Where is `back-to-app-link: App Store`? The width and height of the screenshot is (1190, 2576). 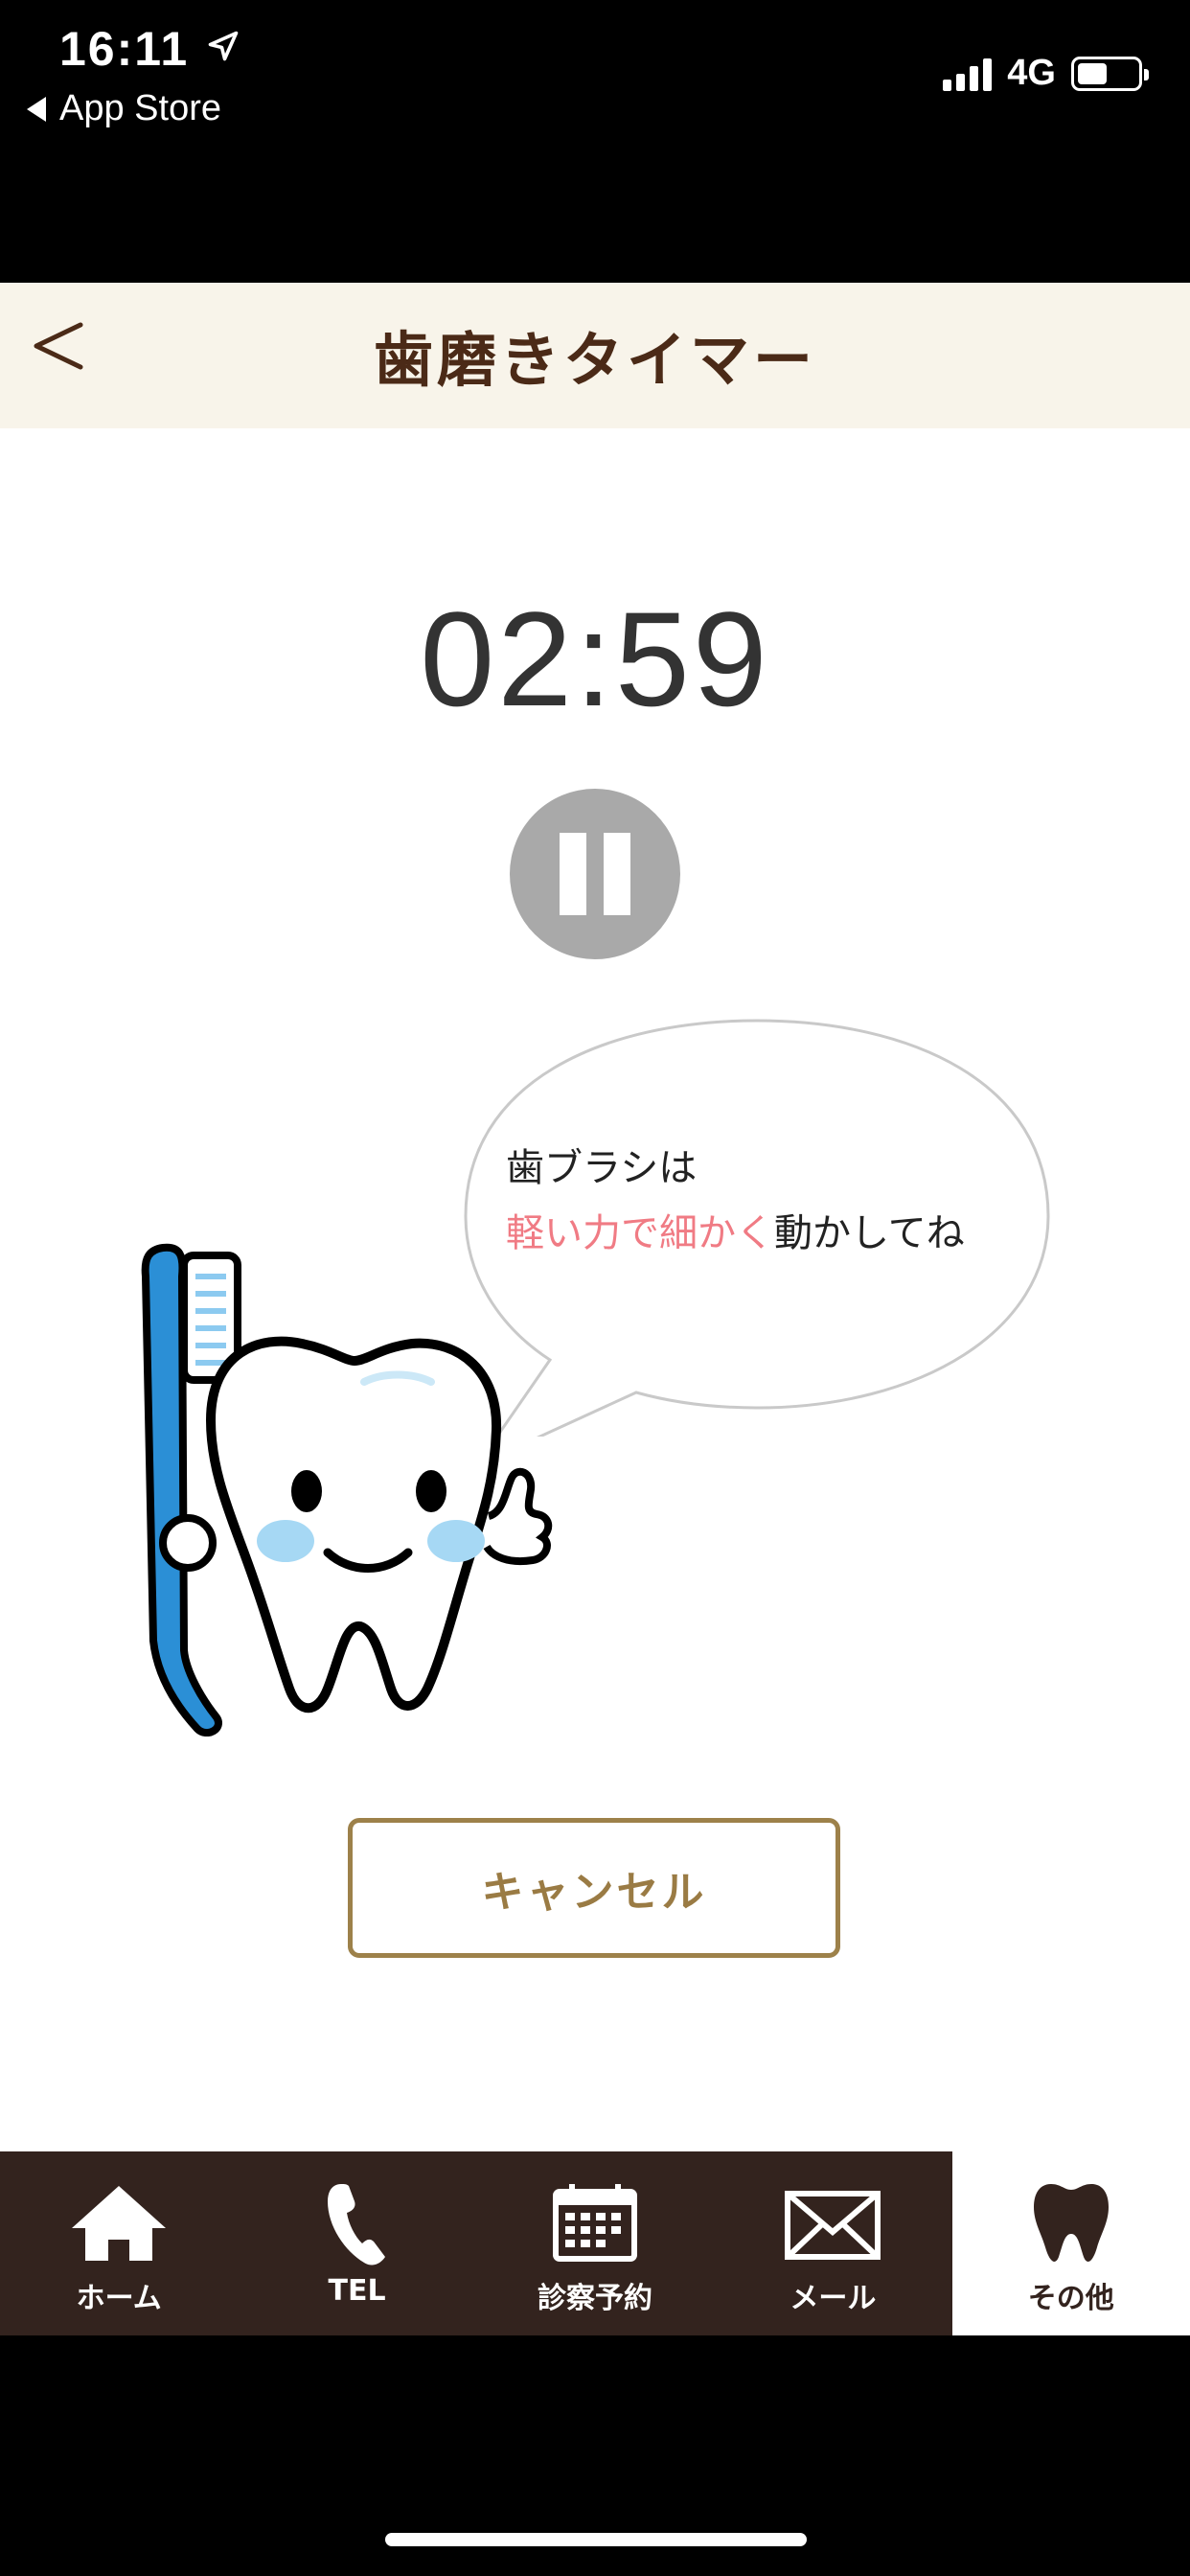
back-to-app-link: App Store is located at coordinates (124, 108).